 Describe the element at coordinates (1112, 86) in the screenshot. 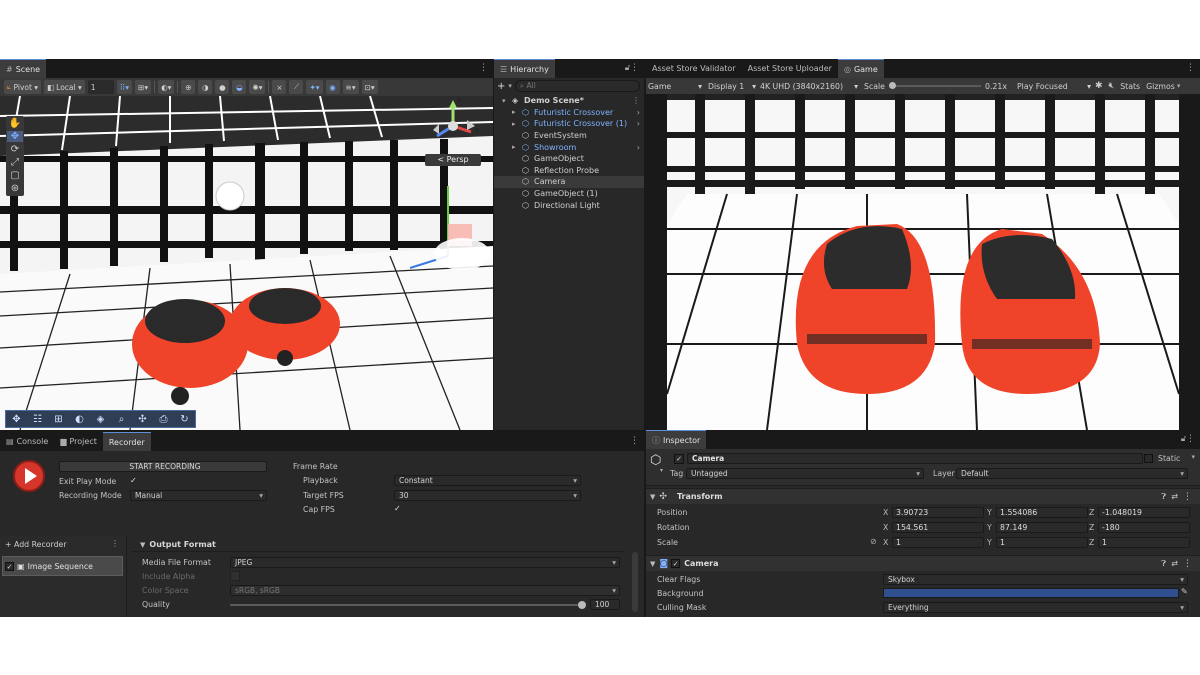

I see `mute-audio-icon: 🔇︎` at that location.